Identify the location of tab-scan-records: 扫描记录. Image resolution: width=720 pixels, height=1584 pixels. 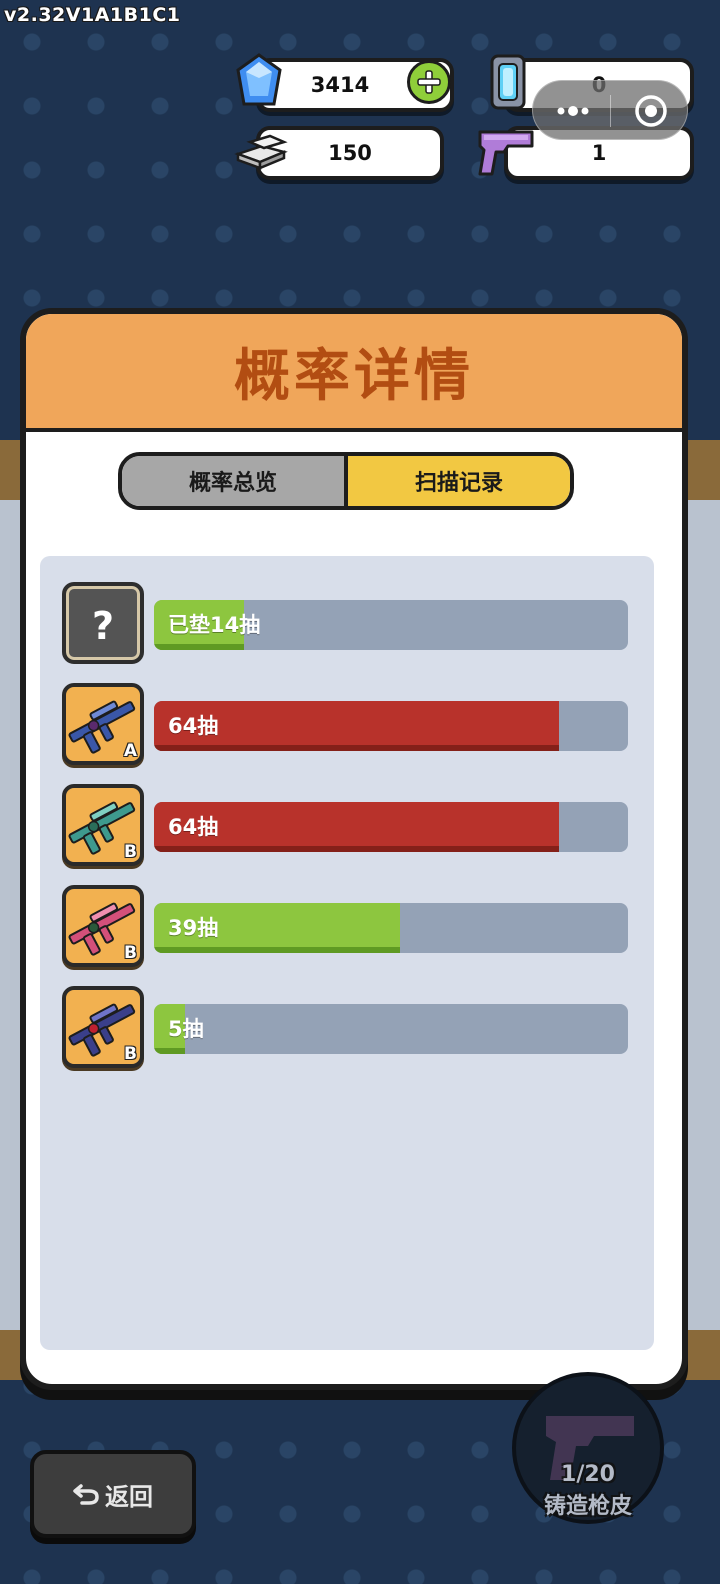
(459, 481).